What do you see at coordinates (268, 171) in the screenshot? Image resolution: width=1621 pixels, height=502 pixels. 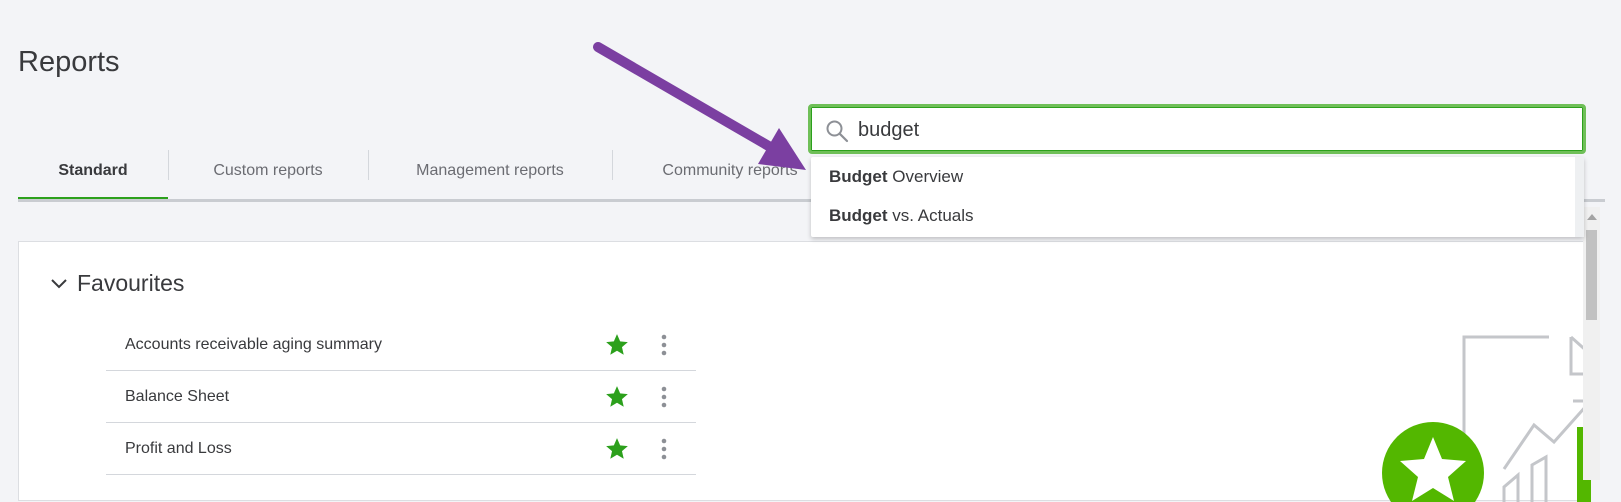 I see `tab-custom-reports: Custom reports` at bounding box center [268, 171].